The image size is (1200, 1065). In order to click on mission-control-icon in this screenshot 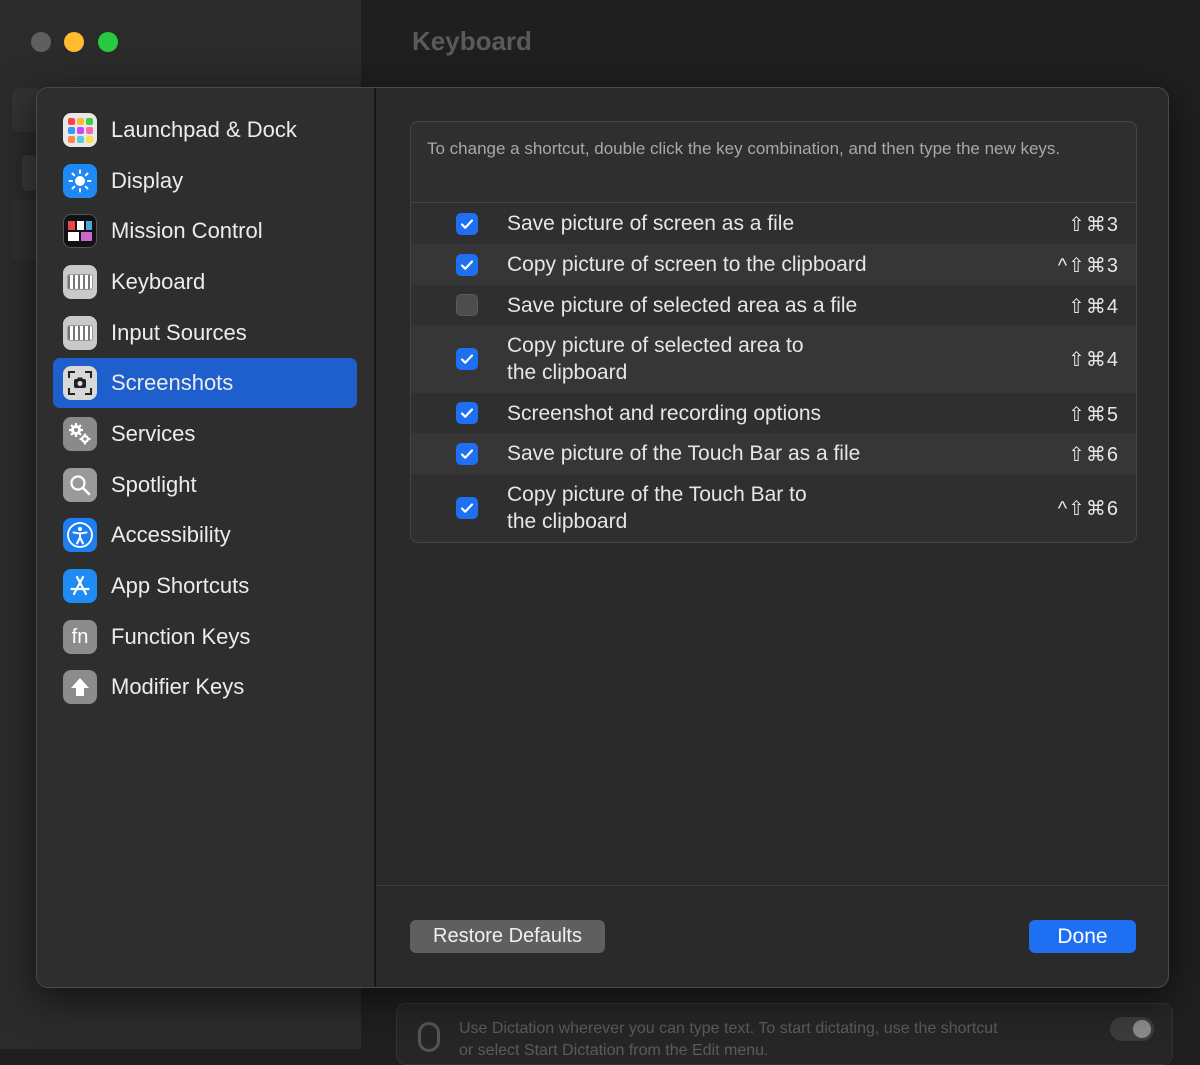, I will do `click(80, 231)`.